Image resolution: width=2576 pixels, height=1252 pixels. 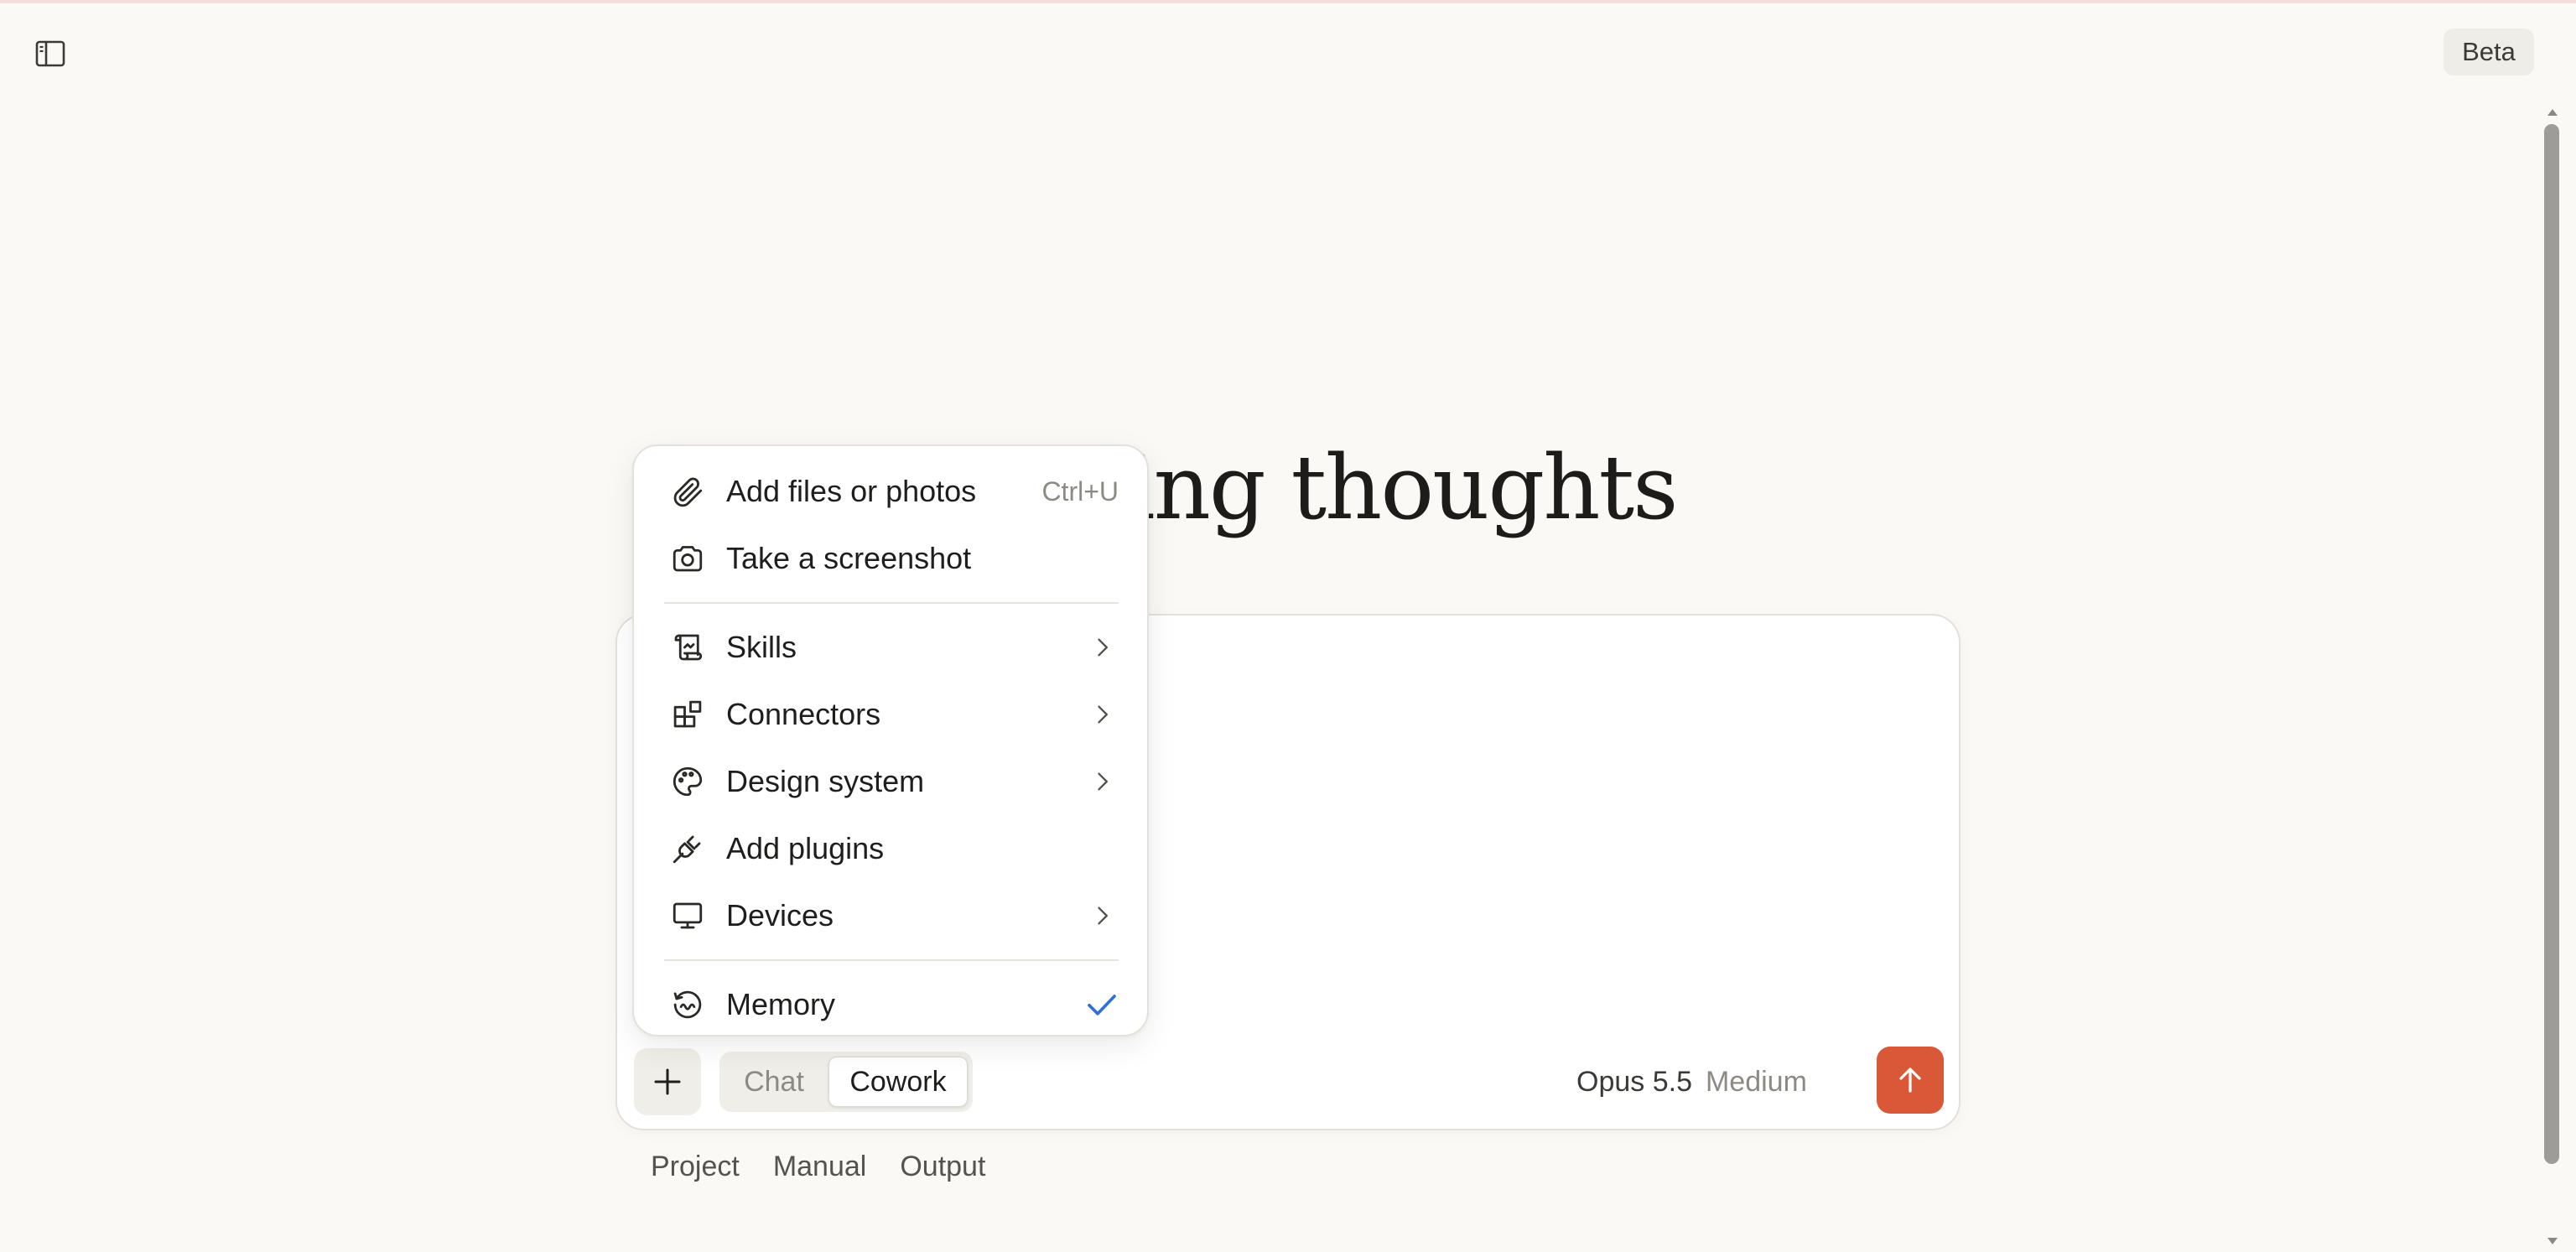 What do you see at coordinates (687, 491) in the screenshot?
I see `paperclip-icon` at bounding box center [687, 491].